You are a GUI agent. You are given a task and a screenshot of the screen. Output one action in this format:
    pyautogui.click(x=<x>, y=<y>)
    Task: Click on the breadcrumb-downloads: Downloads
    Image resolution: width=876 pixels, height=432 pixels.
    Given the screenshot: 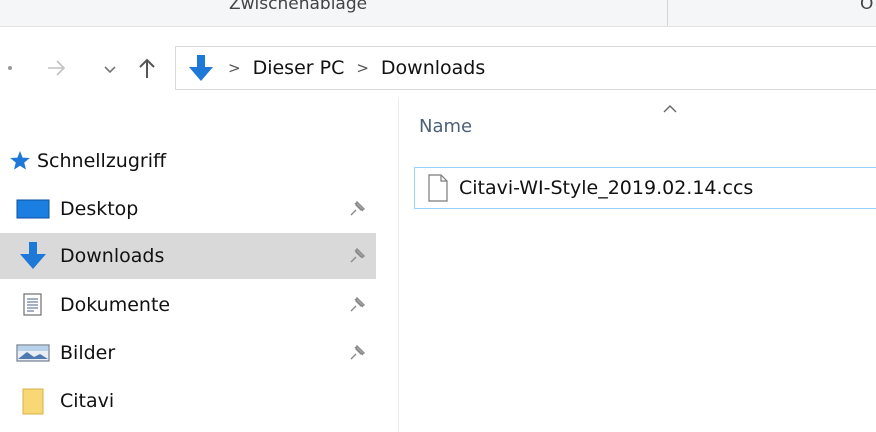 What is the action you would take?
    pyautogui.click(x=433, y=68)
    